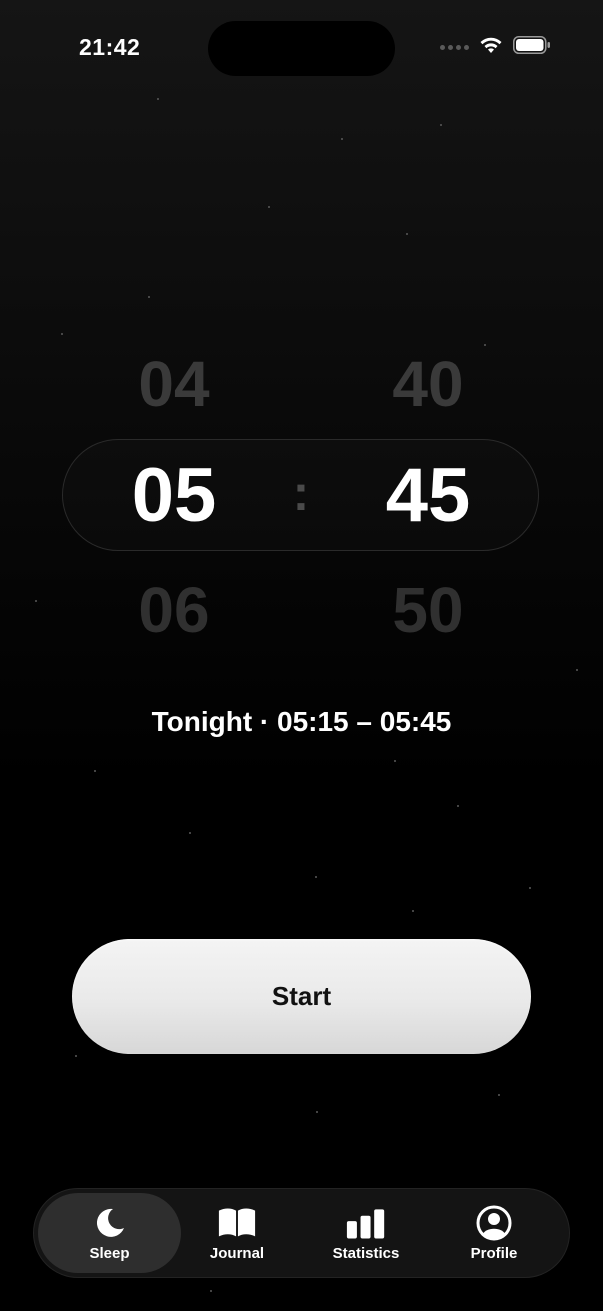  I want to click on moon-icon, so click(110, 1223).